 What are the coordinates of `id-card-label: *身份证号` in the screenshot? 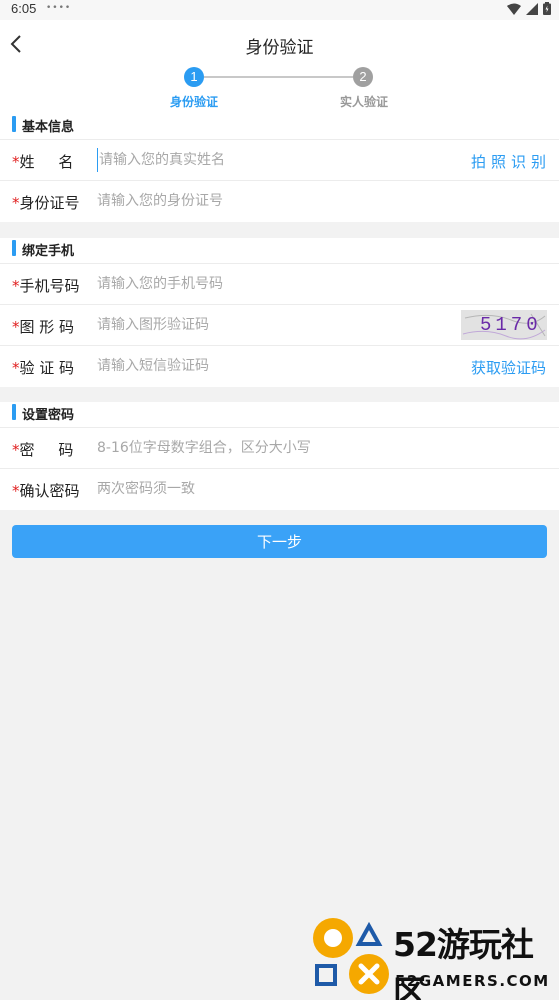 It's located at (46, 202).